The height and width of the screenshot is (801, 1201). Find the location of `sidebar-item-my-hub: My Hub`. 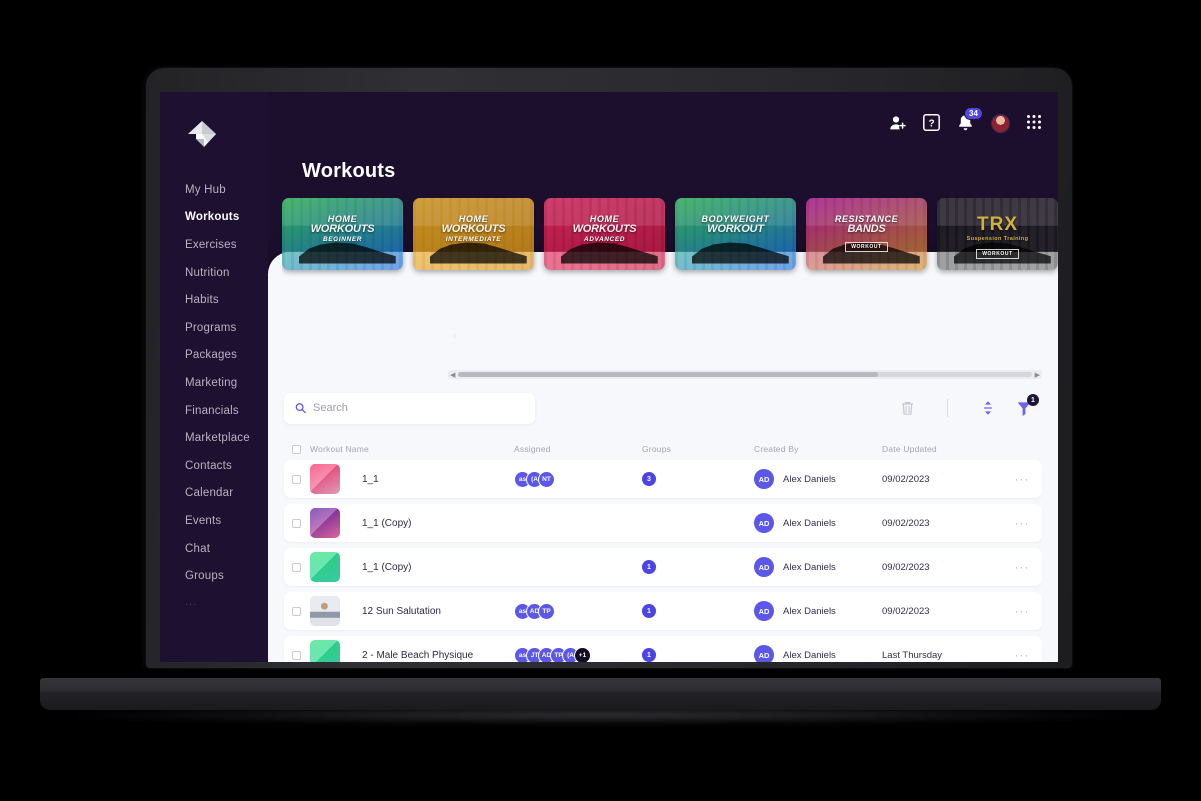

sidebar-item-my-hub: My Hub is located at coordinates (214, 190).